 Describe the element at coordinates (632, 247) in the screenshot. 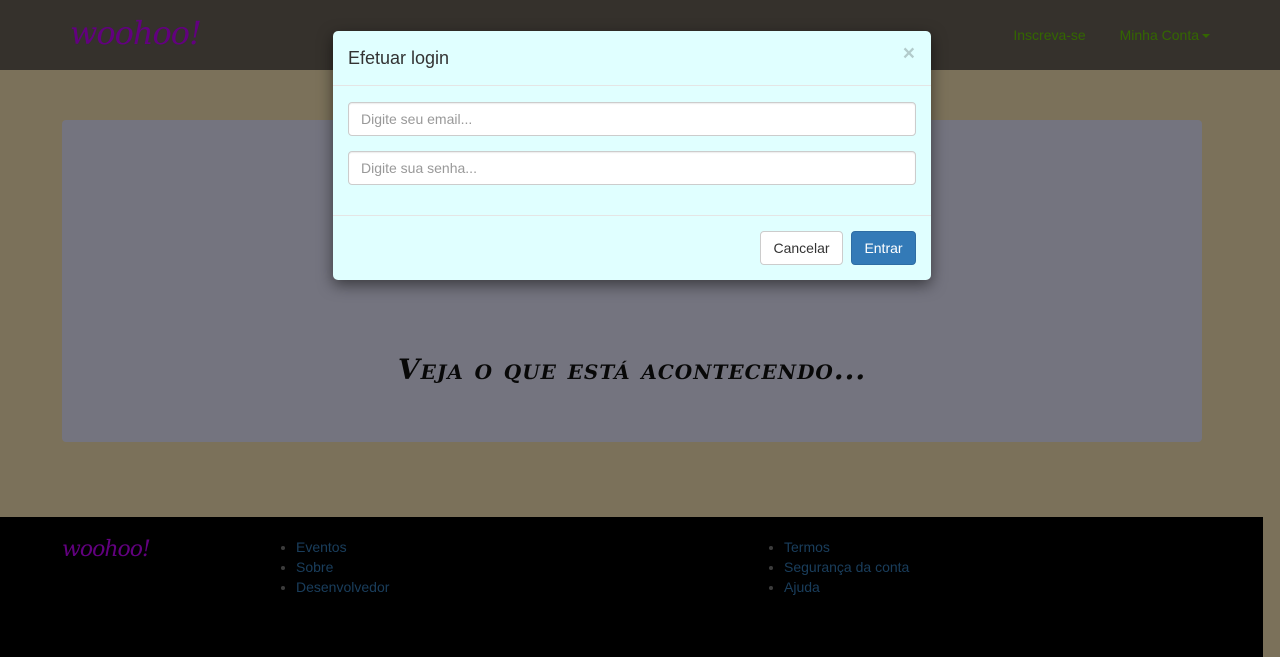

I see `modal-footer: Cancelar Entrar` at that location.